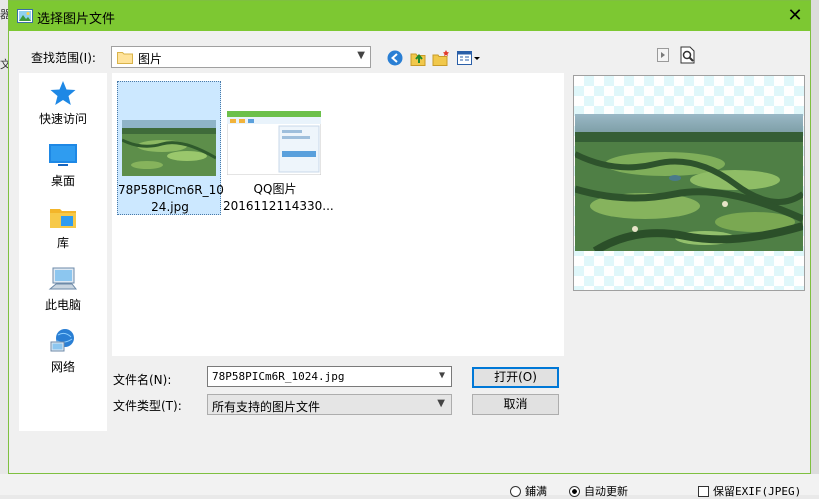 Image resolution: width=819 pixels, height=499 pixels. Describe the element at coordinates (409, 16) in the screenshot. I see `title-bar: 选择图片文件 ✕` at that location.